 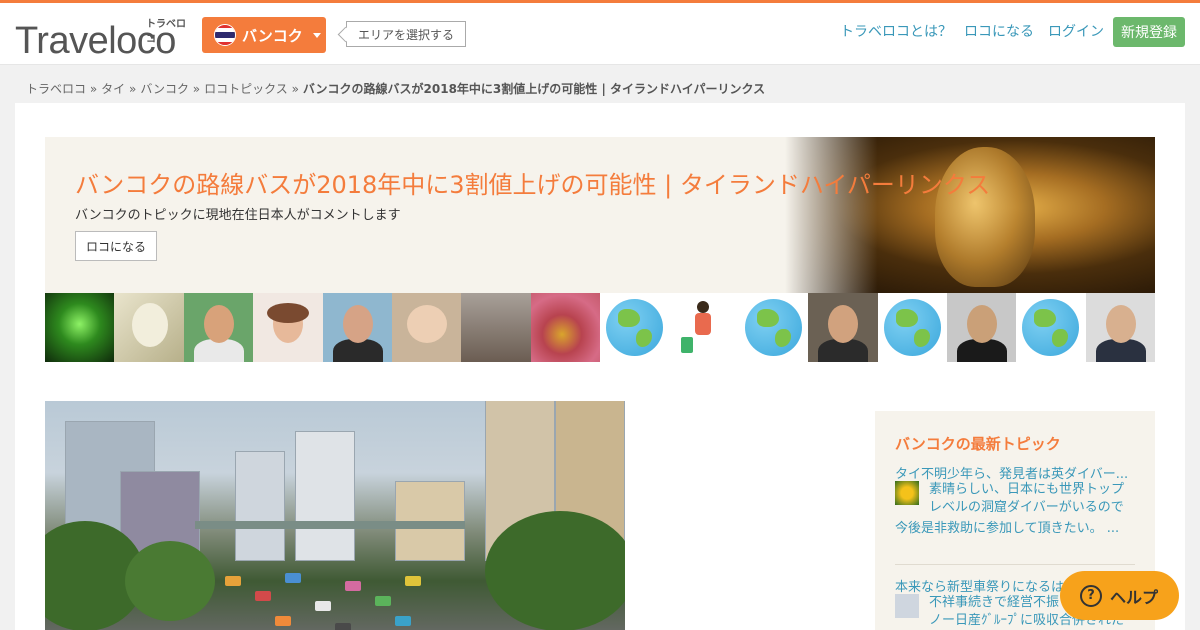 I want to click on caret-down-icon, so click(x=316, y=35).